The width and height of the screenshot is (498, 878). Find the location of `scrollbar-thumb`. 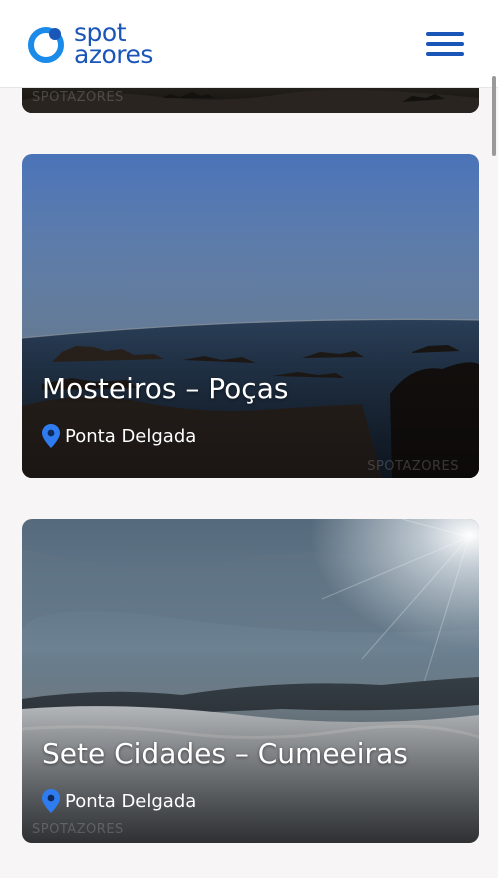

scrollbar-thumb is located at coordinates (494, 116).